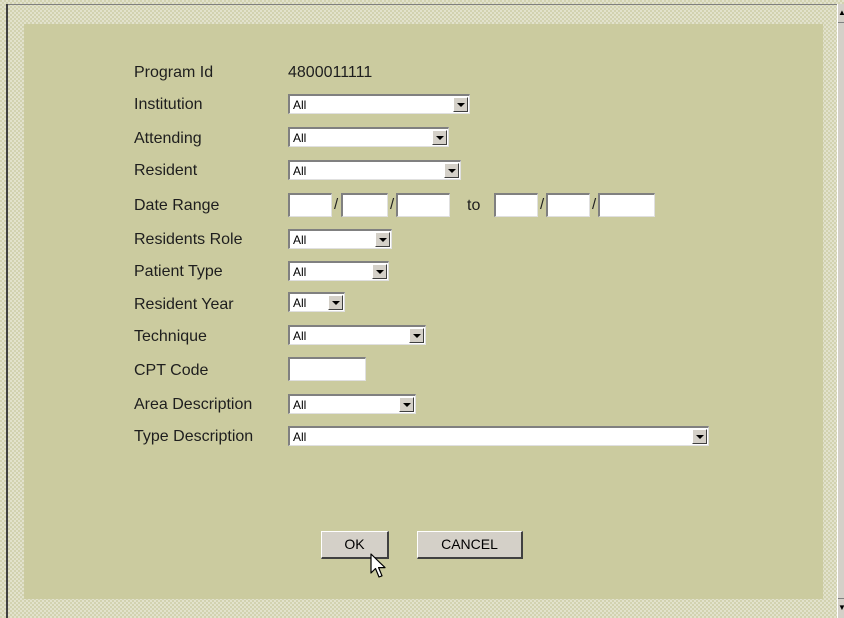 Image resolution: width=844 pixels, height=618 pixels. I want to click on resident-selected-value: All, so click(300, 171).